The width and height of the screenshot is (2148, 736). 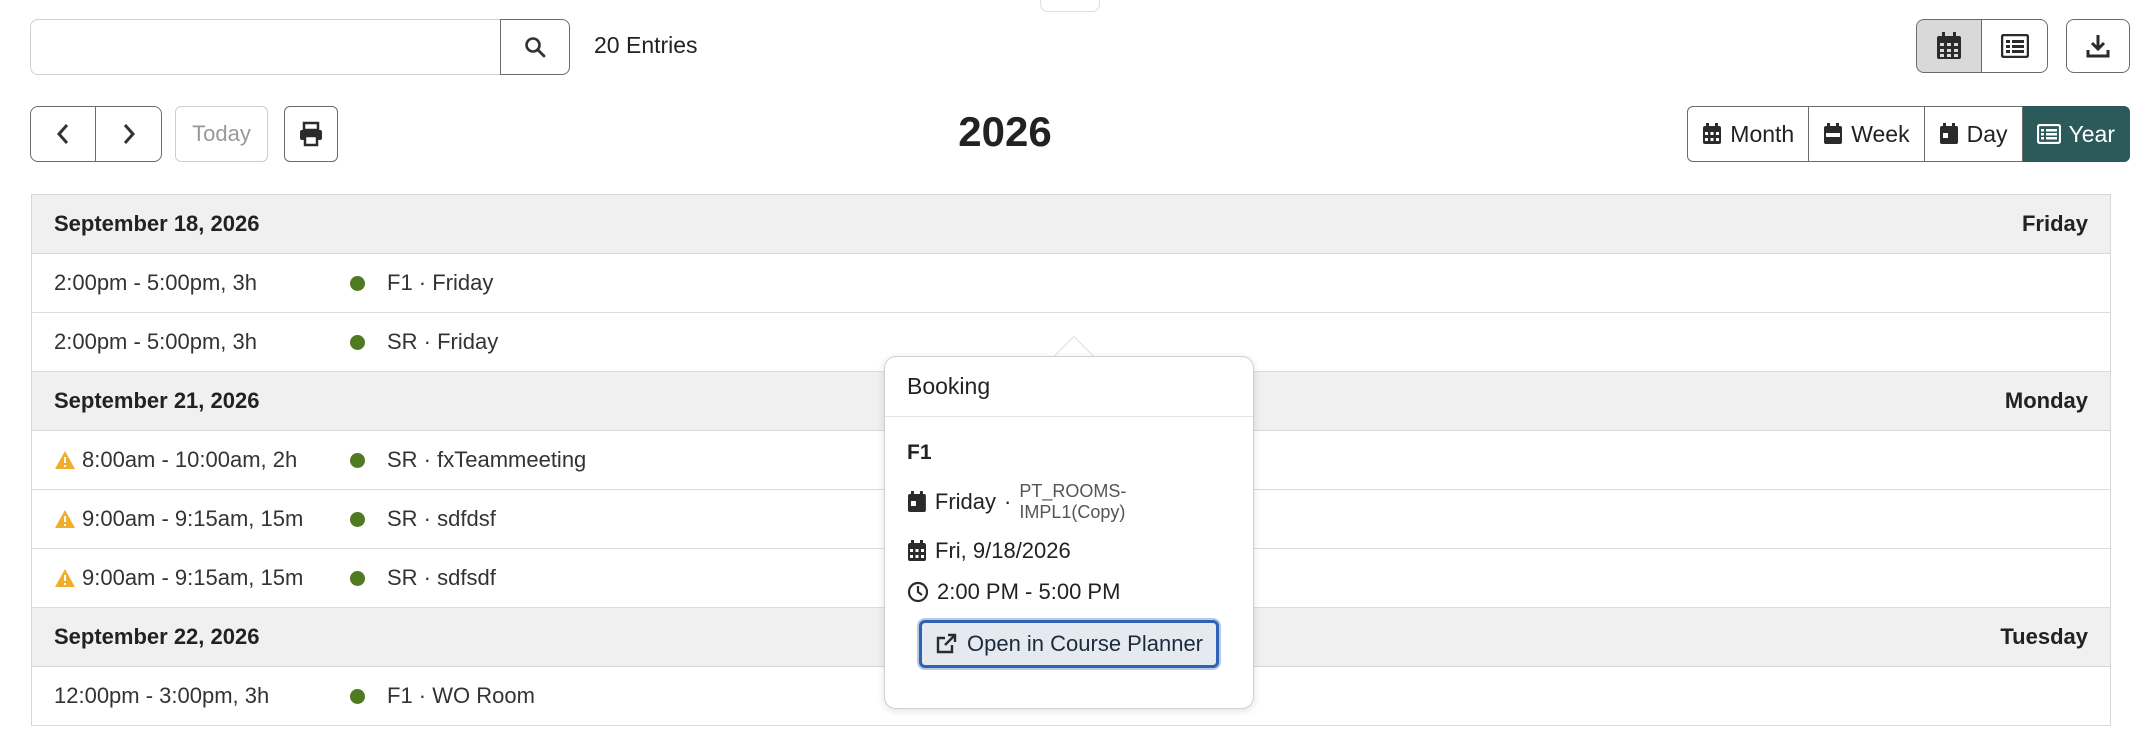 What do you see at coordinates (1070, 6) in the screenshot?
I see `top-handle` at bounding box center [1070, 6].